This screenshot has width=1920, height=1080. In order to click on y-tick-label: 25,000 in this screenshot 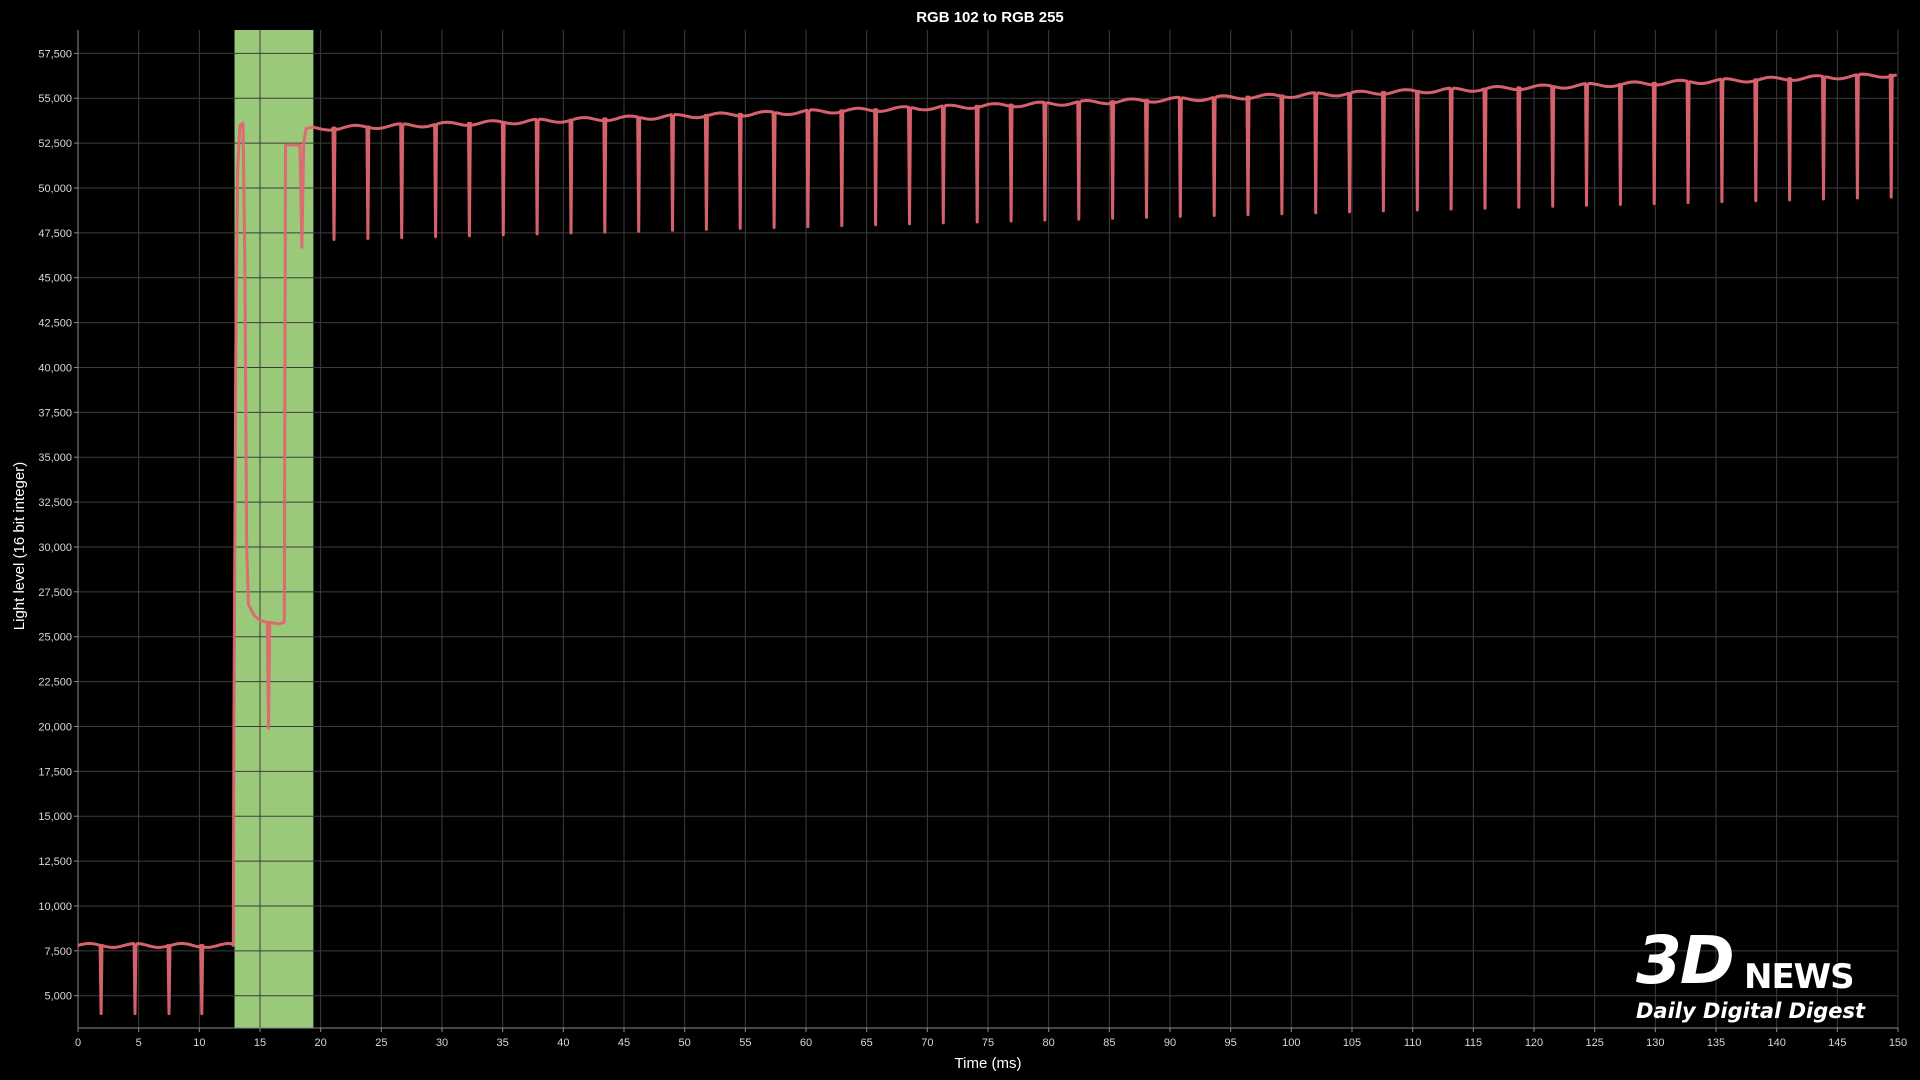, I will do `click(55, 638)`.